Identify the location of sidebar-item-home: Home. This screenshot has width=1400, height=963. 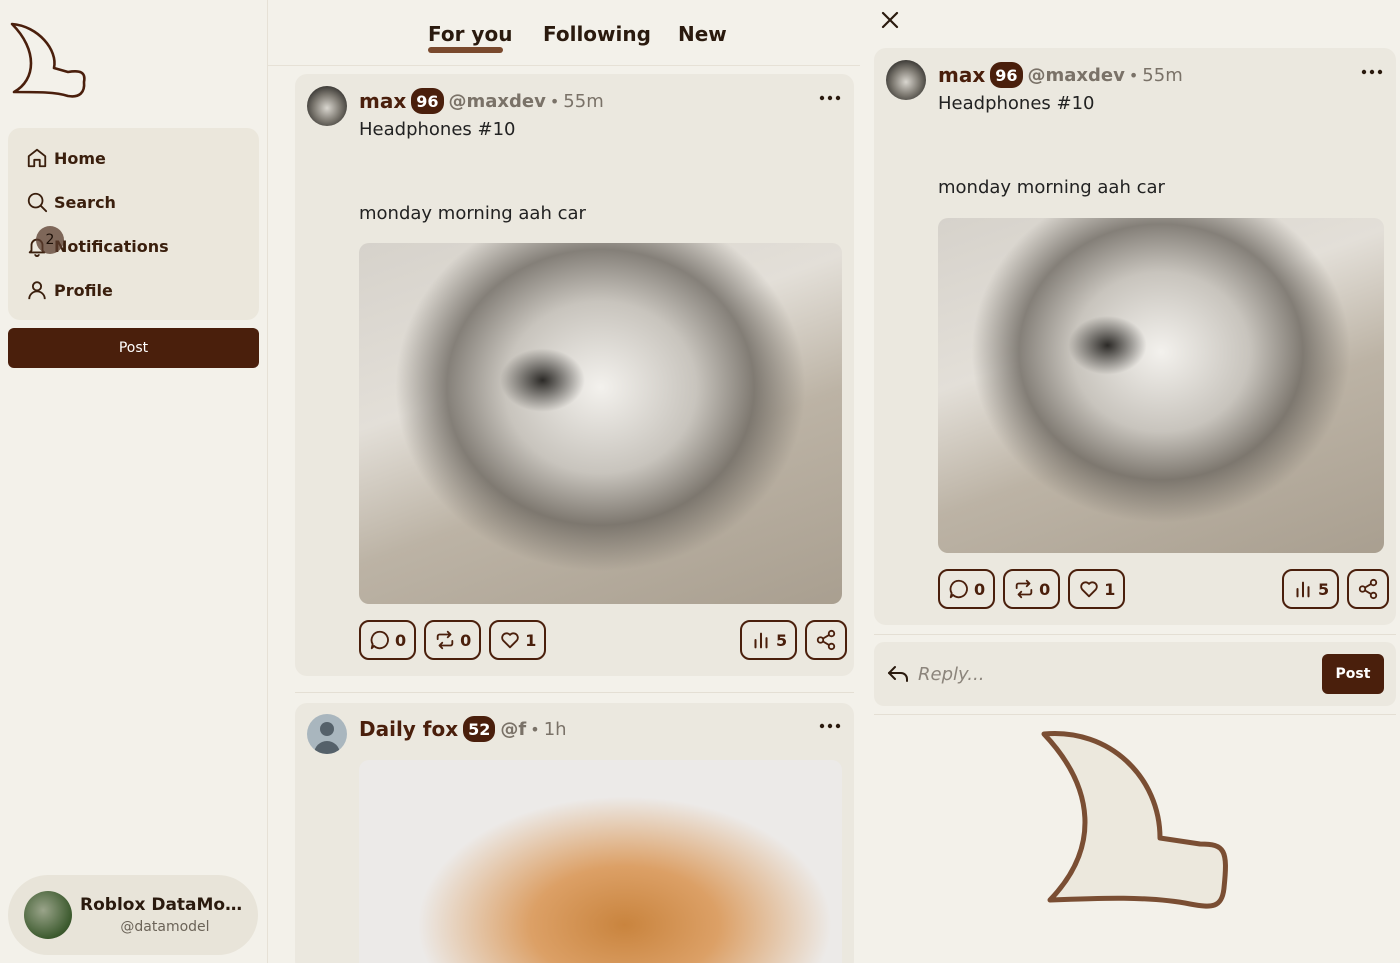
(133, 158).